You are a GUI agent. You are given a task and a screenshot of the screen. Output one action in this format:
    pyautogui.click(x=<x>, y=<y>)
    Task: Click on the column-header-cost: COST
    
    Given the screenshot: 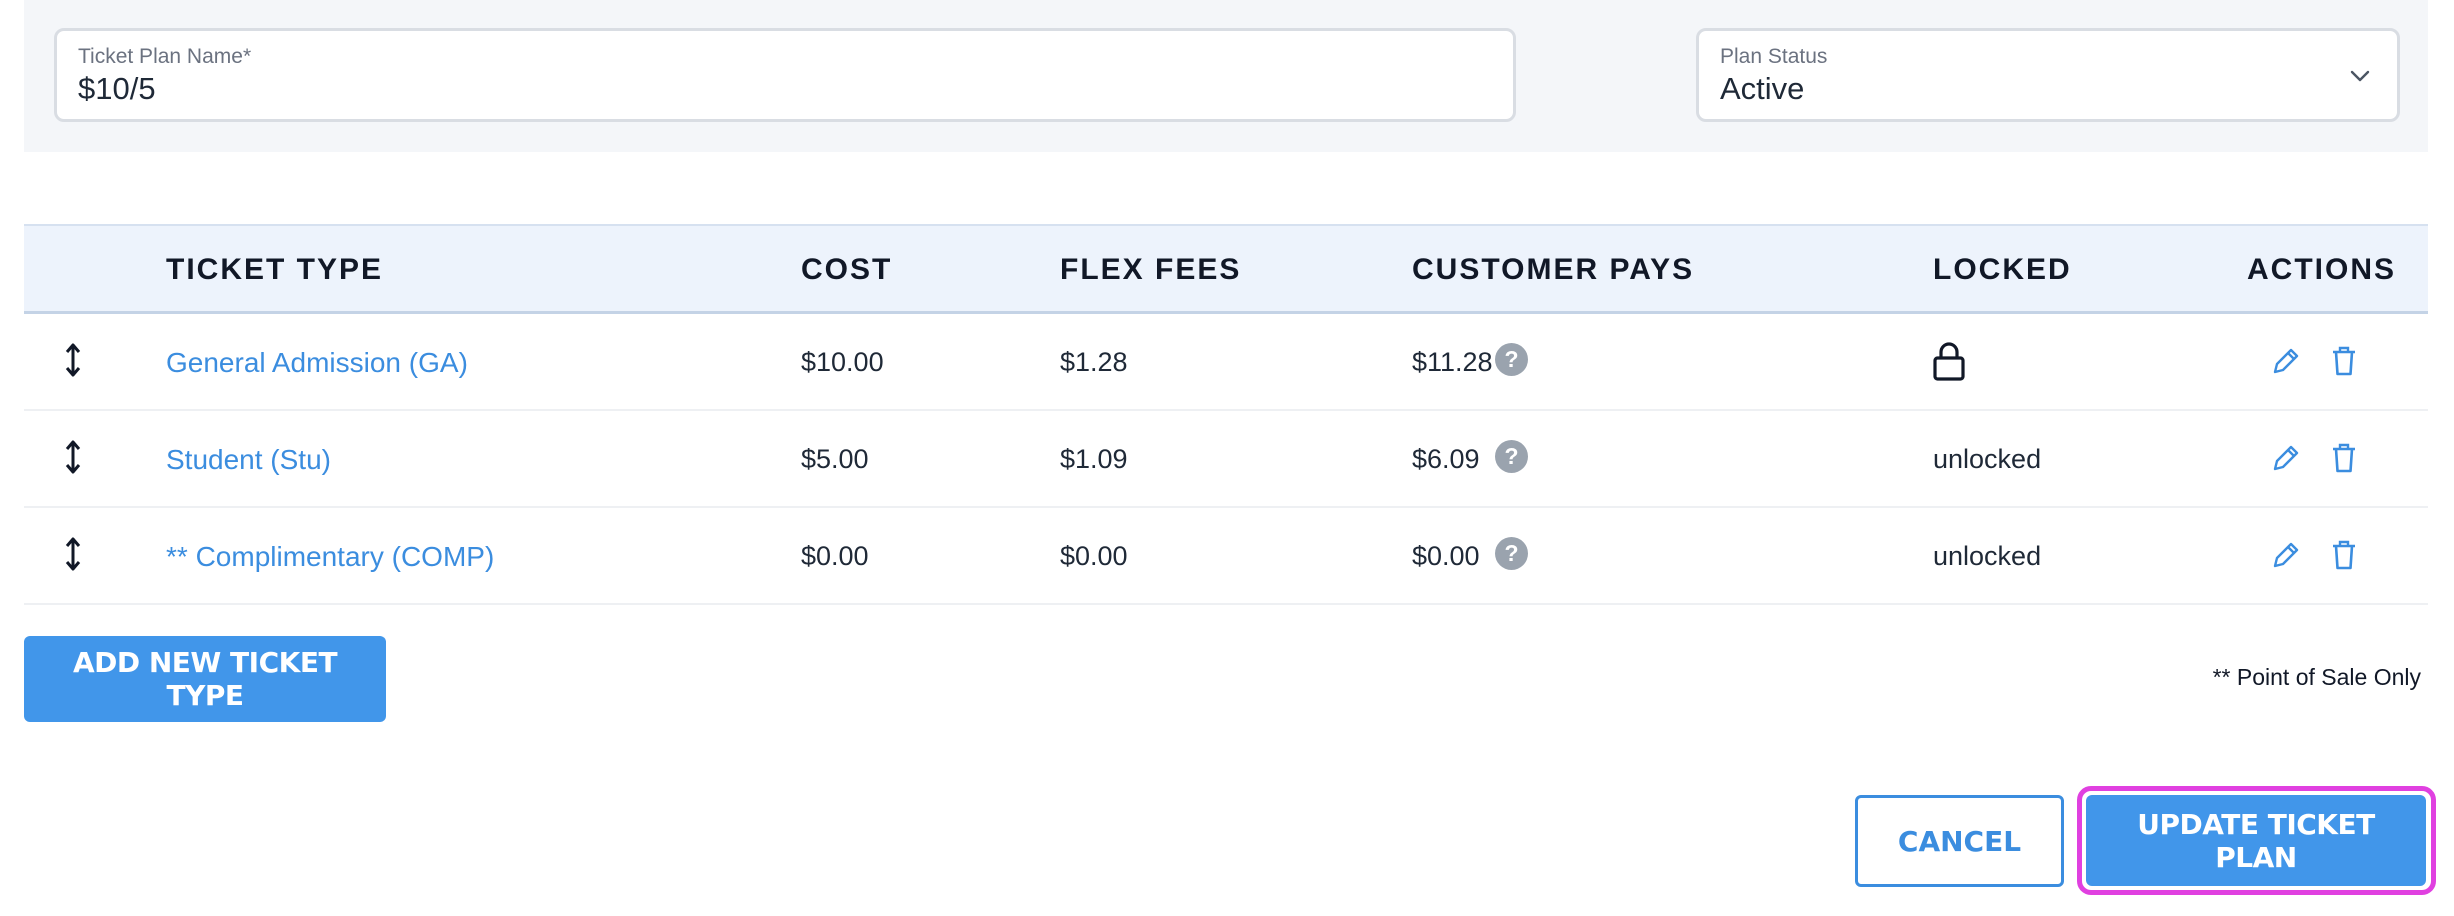 What is the action you would take?
    pyautogui.click(x=847, y=269)
    